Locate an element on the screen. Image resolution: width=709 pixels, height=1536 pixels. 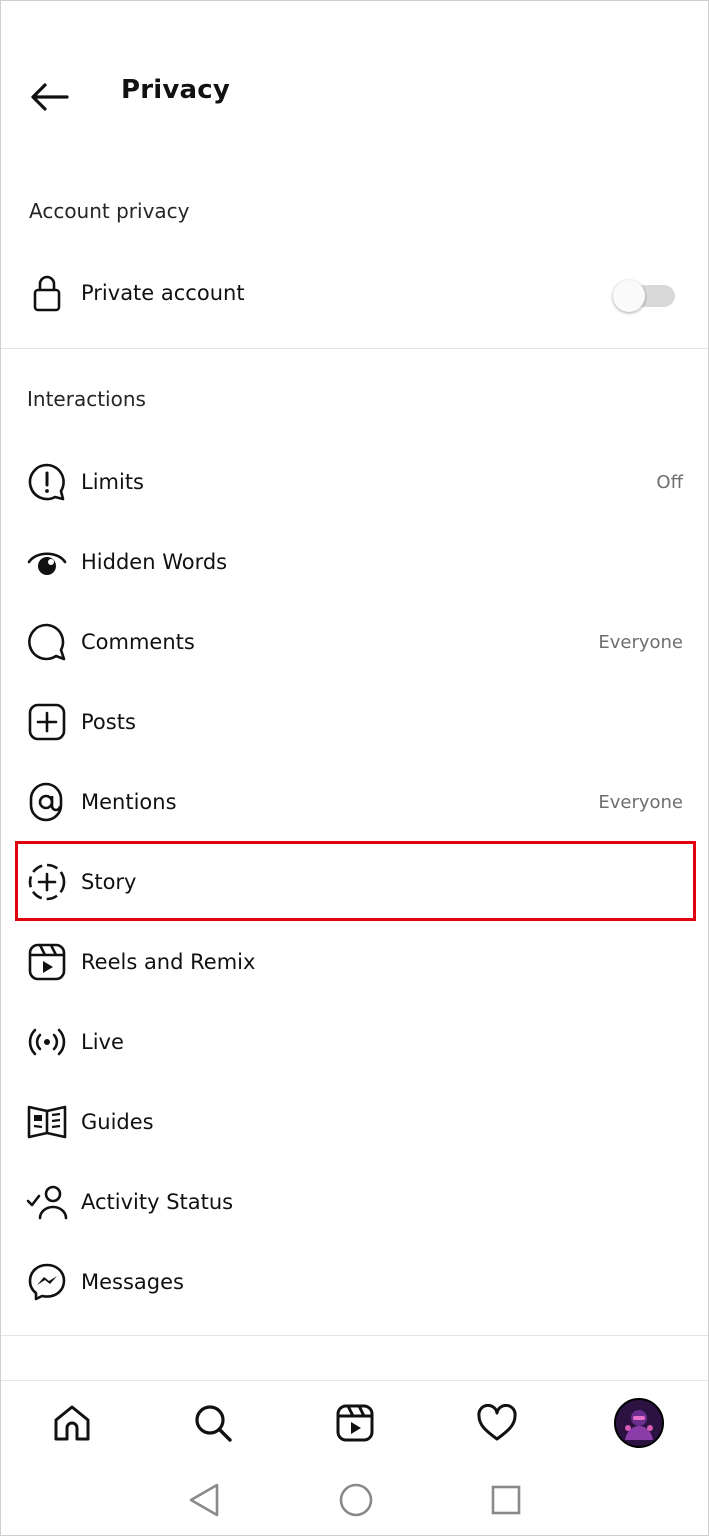
heart-icon is located at coordinates (497, 1422).